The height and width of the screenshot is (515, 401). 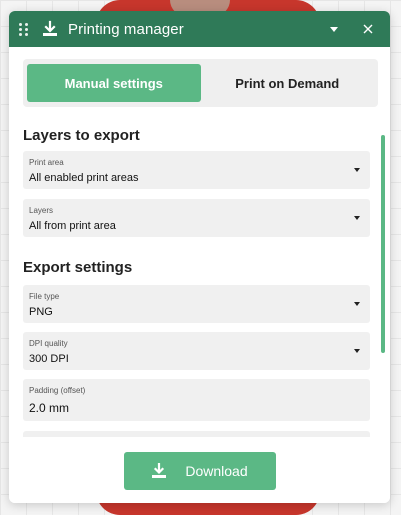 What do you see at coordinates (78, 267) in the screenshot?
I see `section-title-export: Export settings` at bounding box center [78, 267].